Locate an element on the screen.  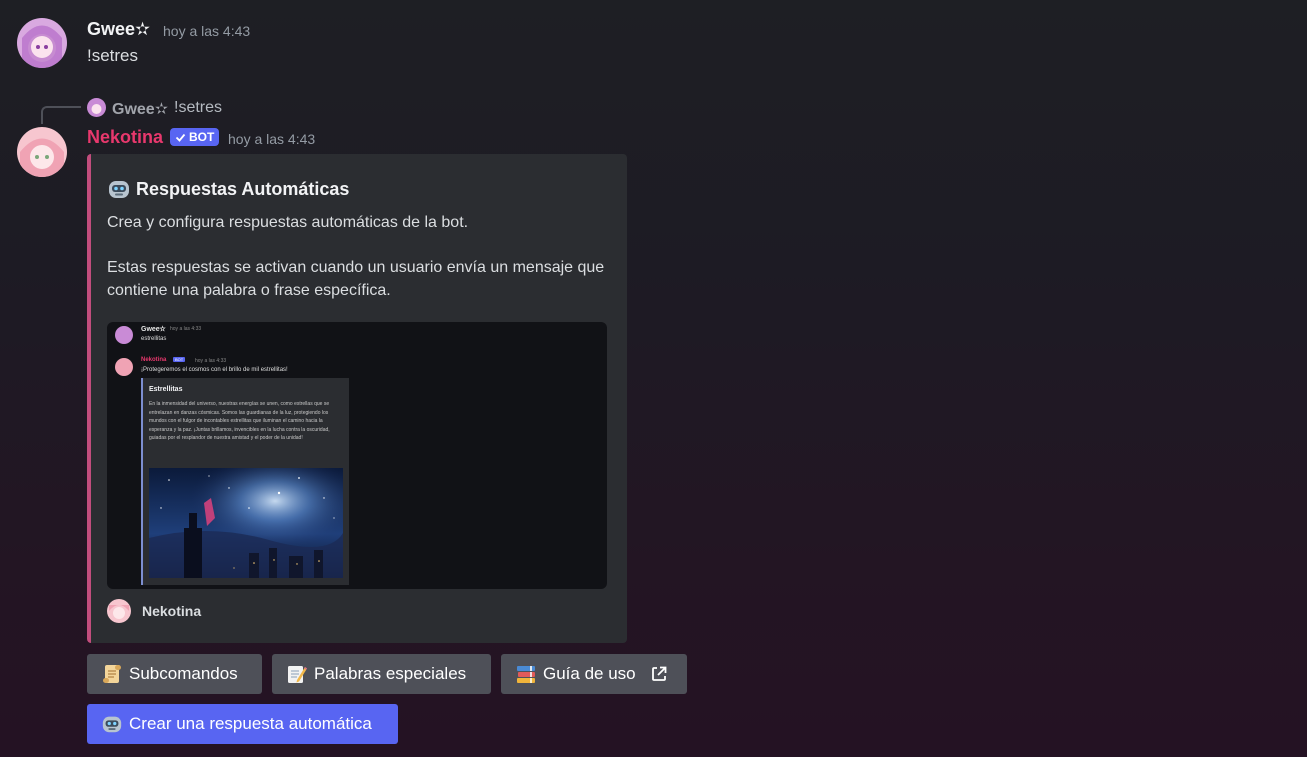
bot-badge: BOT is located at coordinates (195, 137).